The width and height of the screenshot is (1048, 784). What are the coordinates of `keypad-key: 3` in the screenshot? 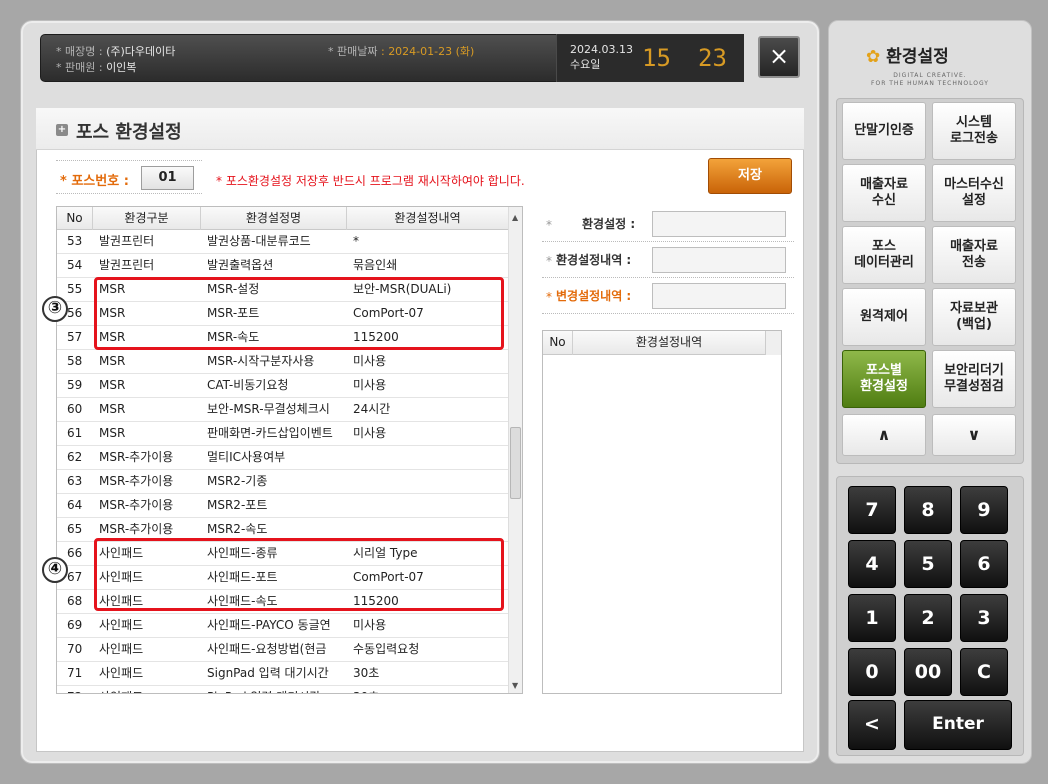 It's located at (984, 618).